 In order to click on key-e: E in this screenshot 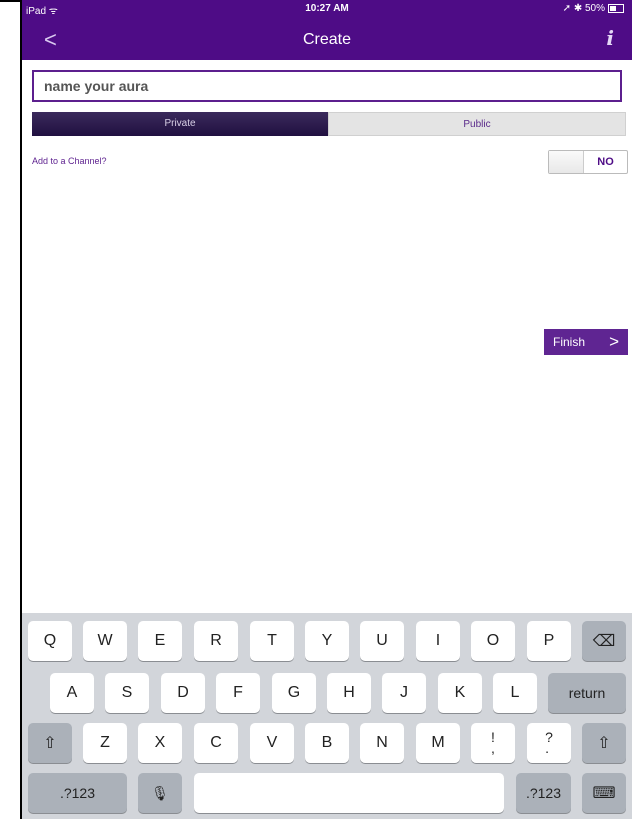, I will do `click(160, 641)`.